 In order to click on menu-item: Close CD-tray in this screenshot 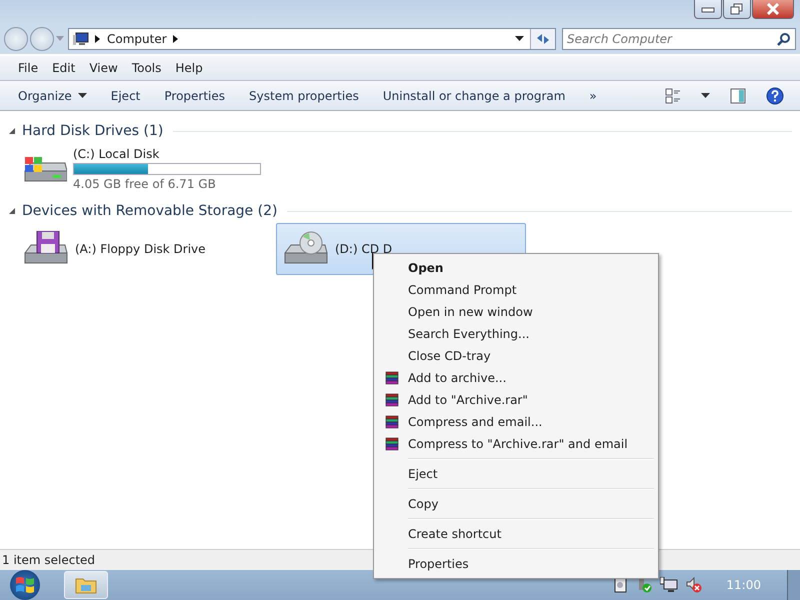, I will do `click(516, 356)`.